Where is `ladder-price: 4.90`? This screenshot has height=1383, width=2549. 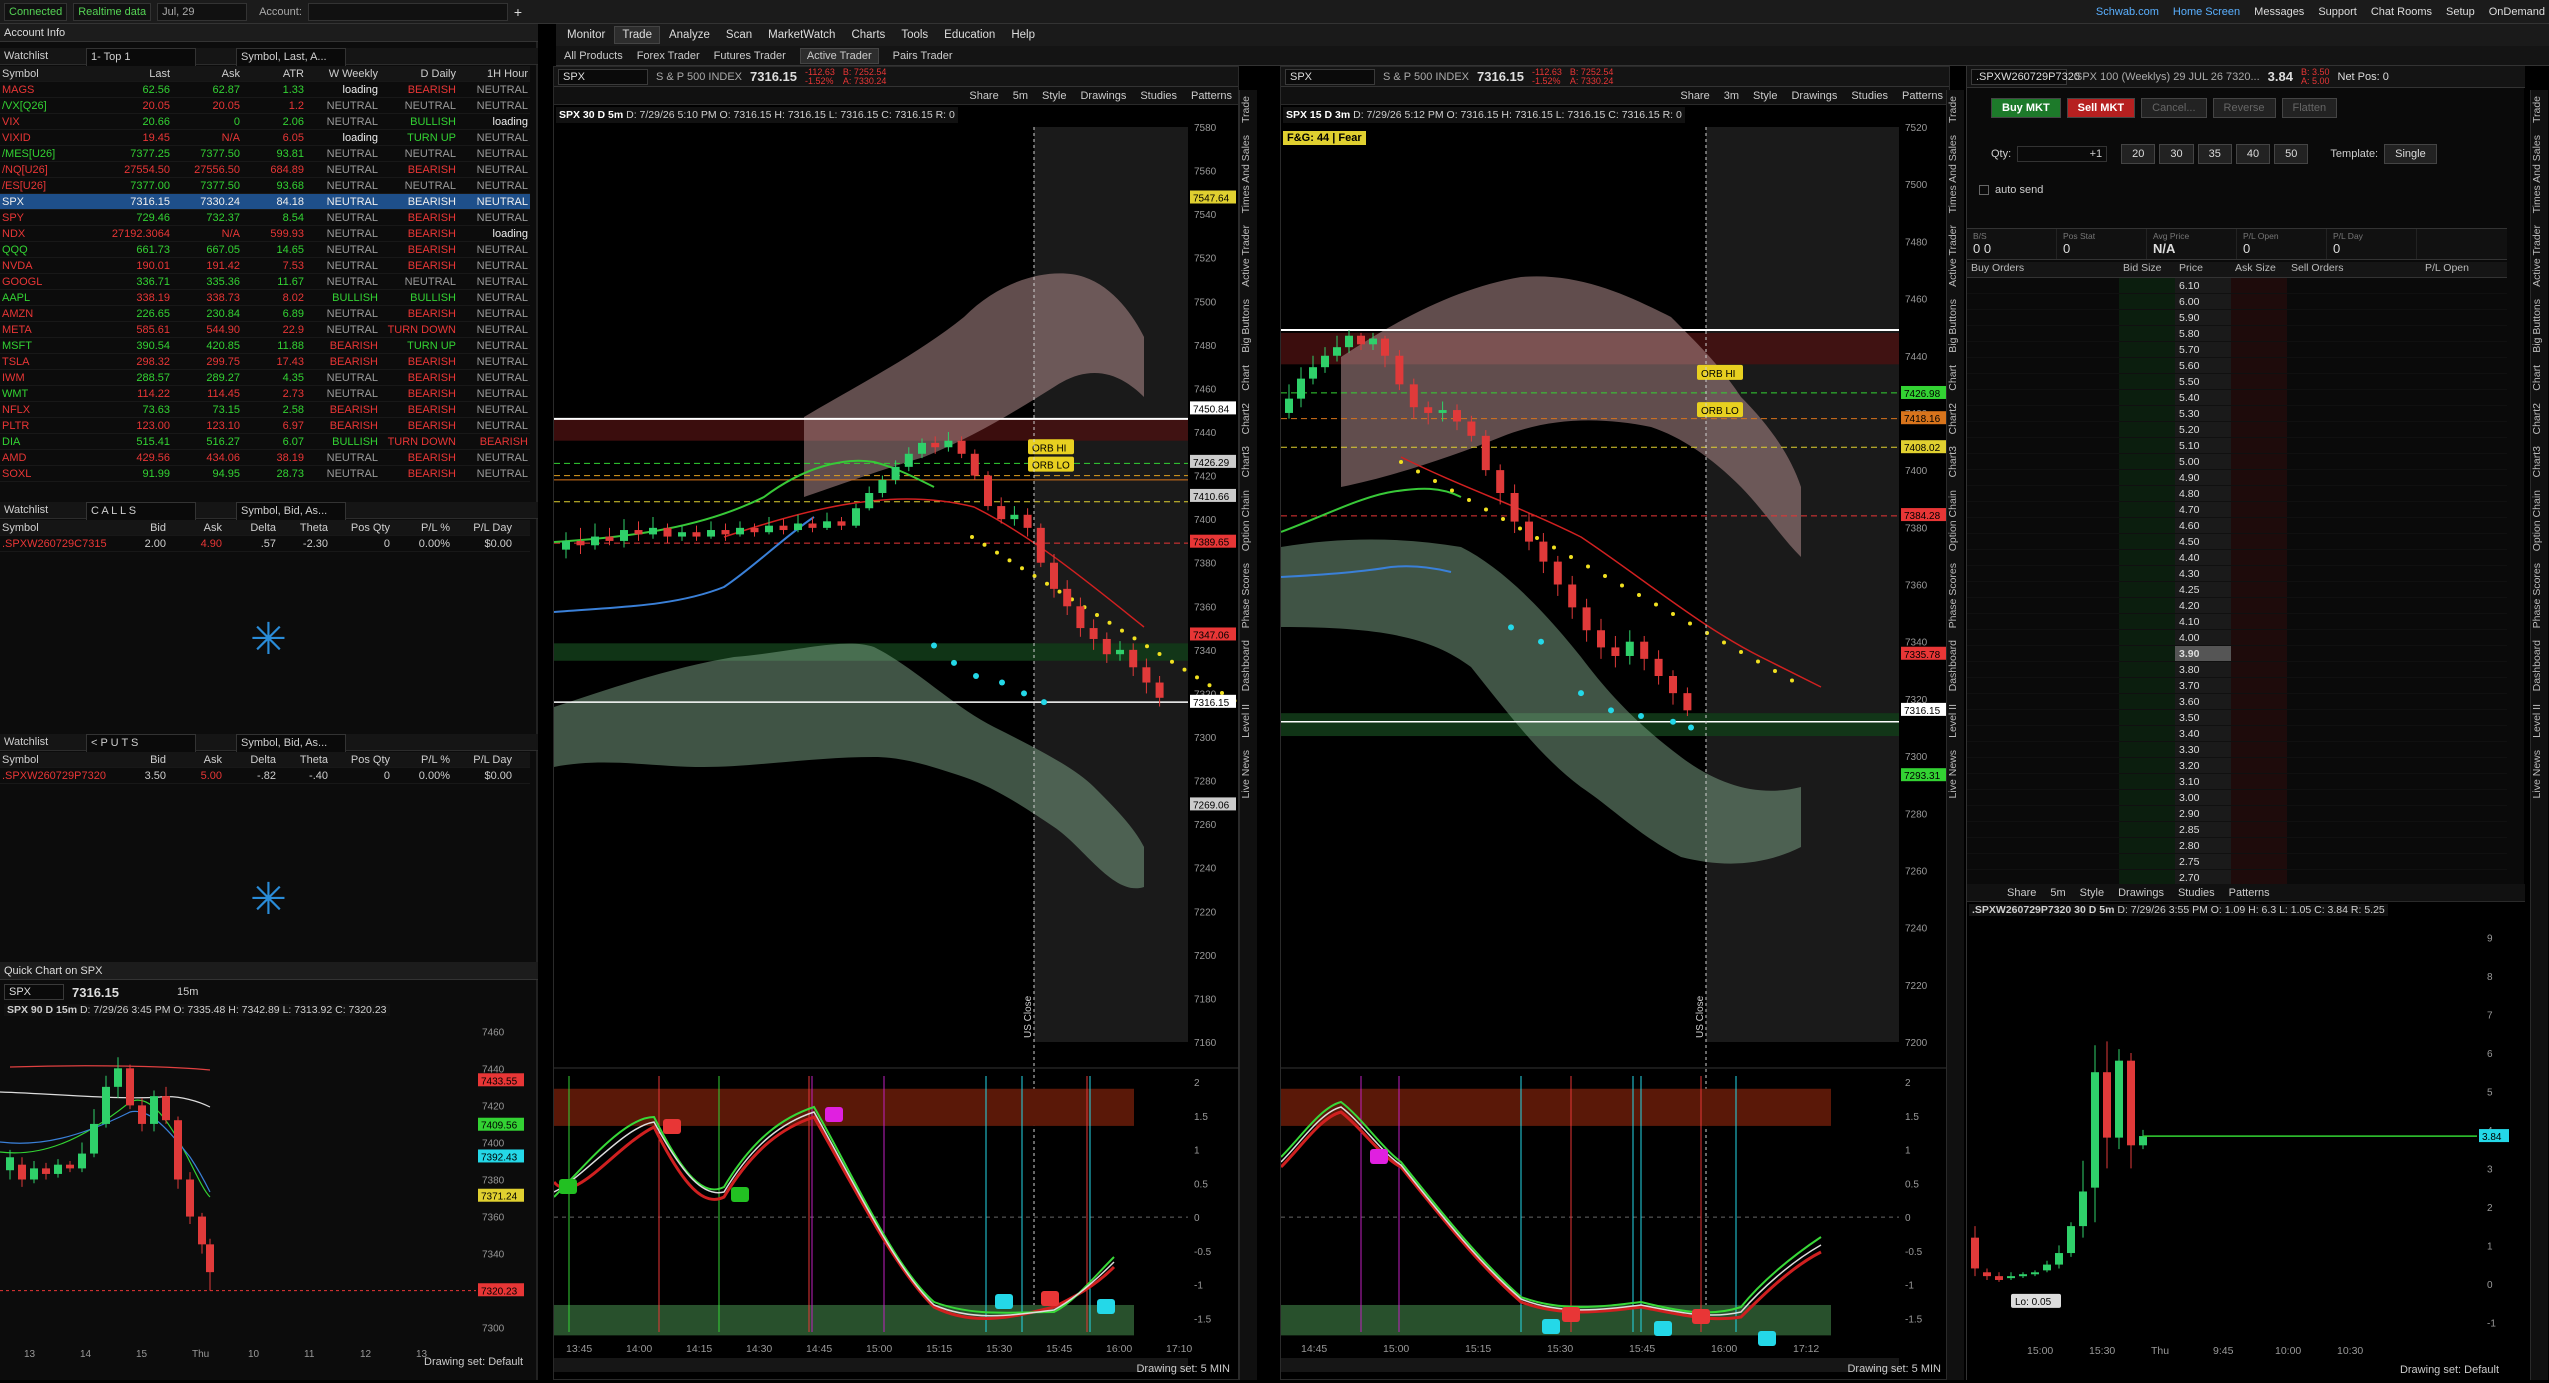
ladder-price: 4.90 is located at coordinates (2203, 477).